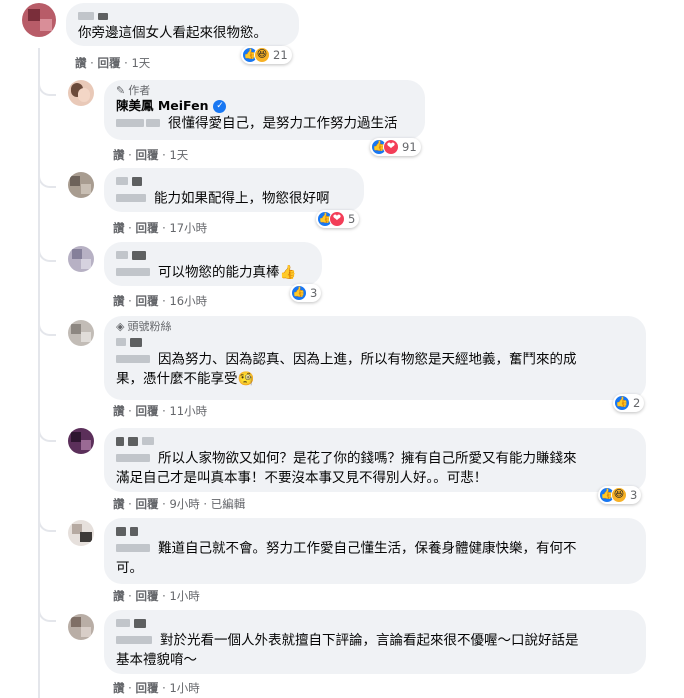  I want to click on comment-actions: 讚 · 回覆 · 17小時, so click(160, 228).